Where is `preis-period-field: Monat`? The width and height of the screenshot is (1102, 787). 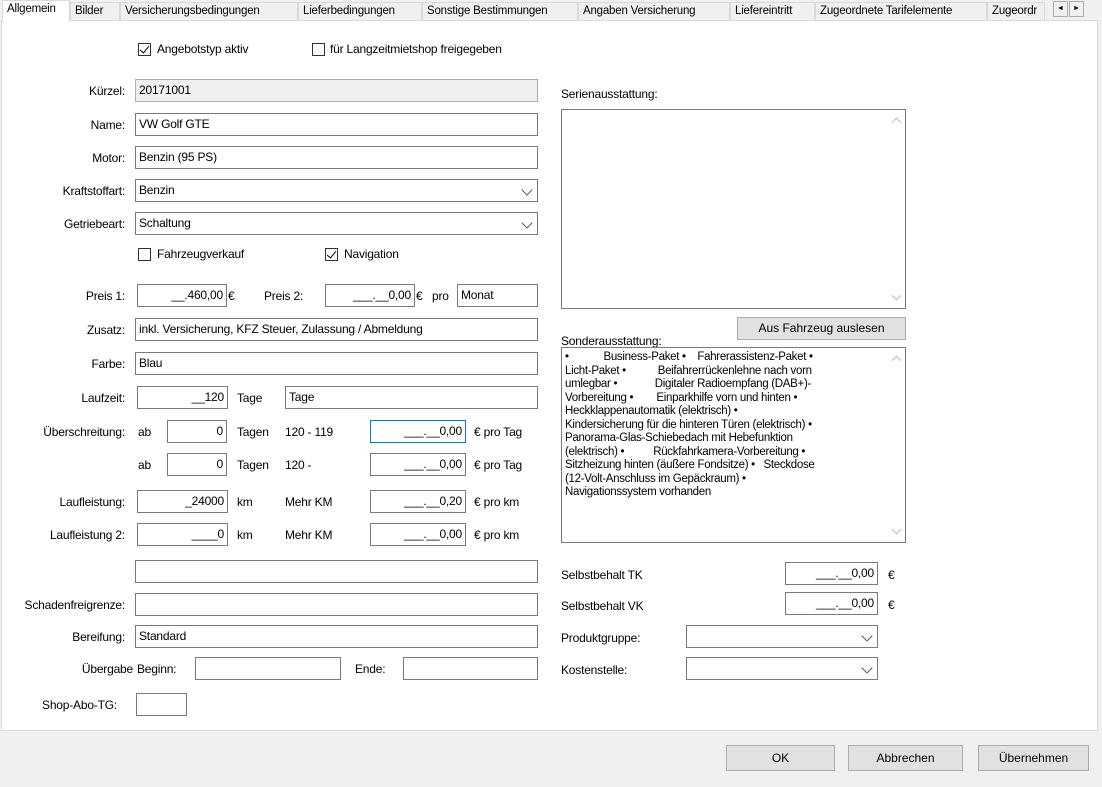
preis-period-field: Monat is located at coordinates (497, 295).